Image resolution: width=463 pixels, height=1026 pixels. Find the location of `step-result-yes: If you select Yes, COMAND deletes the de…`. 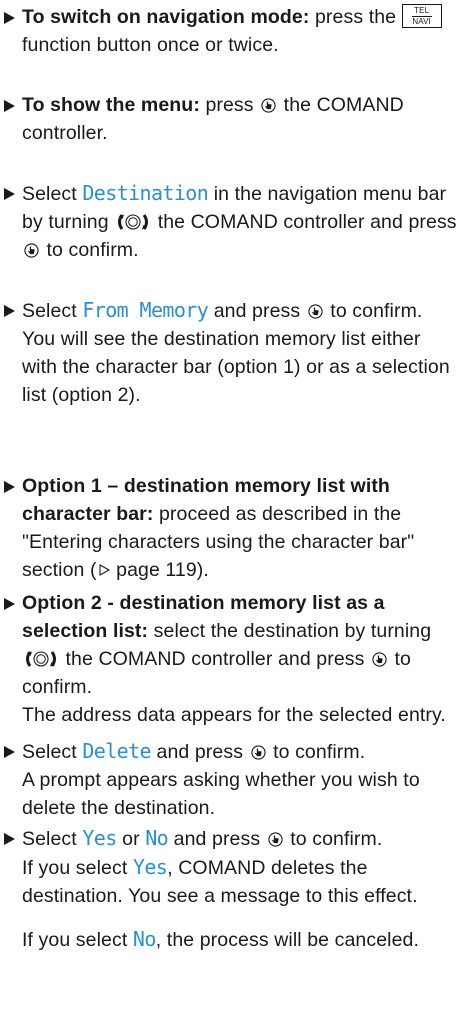

step-result-yes: If you select Yes, COMAND deletes the de… is located at coordinates (220, 881).